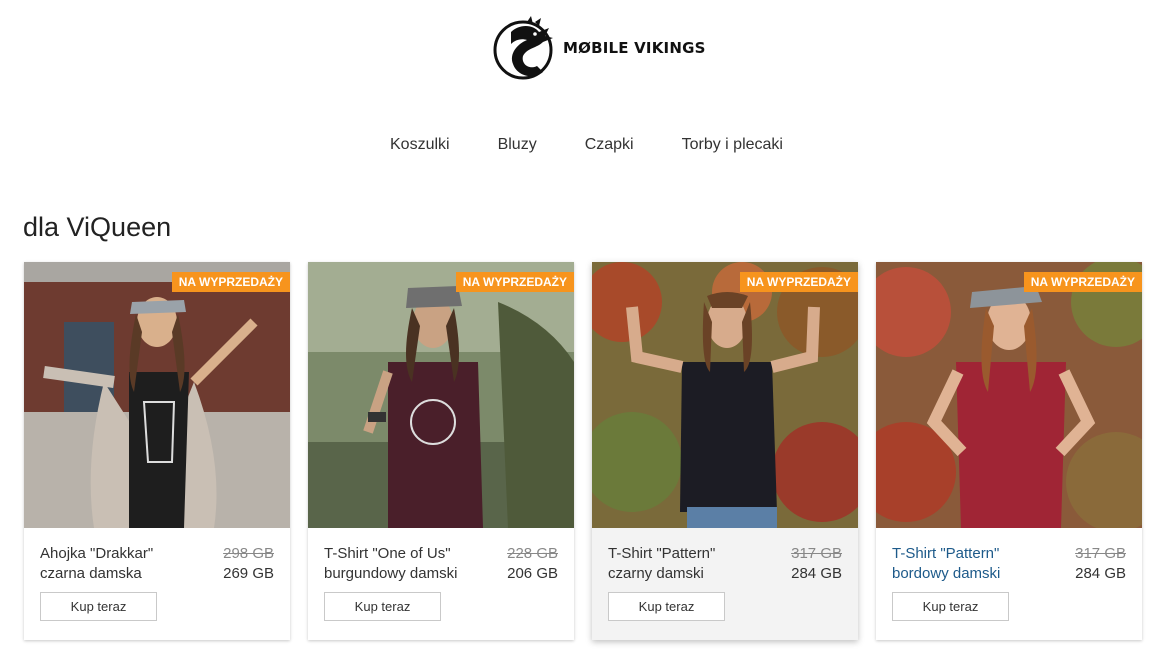 The height and width of the screenshot is (656, 1173). What do you see at coordinates (390, 564) in the screenshot?
I see `product-name: T-Shirt "One of Us" burgundowy damski` at bounding box center [390, 564].